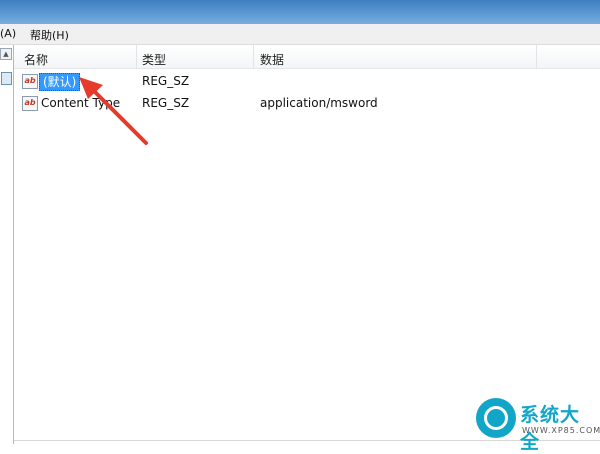 The image size is (600, 454). What do you see at coordinates (561, 430) in the screenshot?
I see `watermark-url: WWW.XP85.COM` at bounding box center [561, 430].